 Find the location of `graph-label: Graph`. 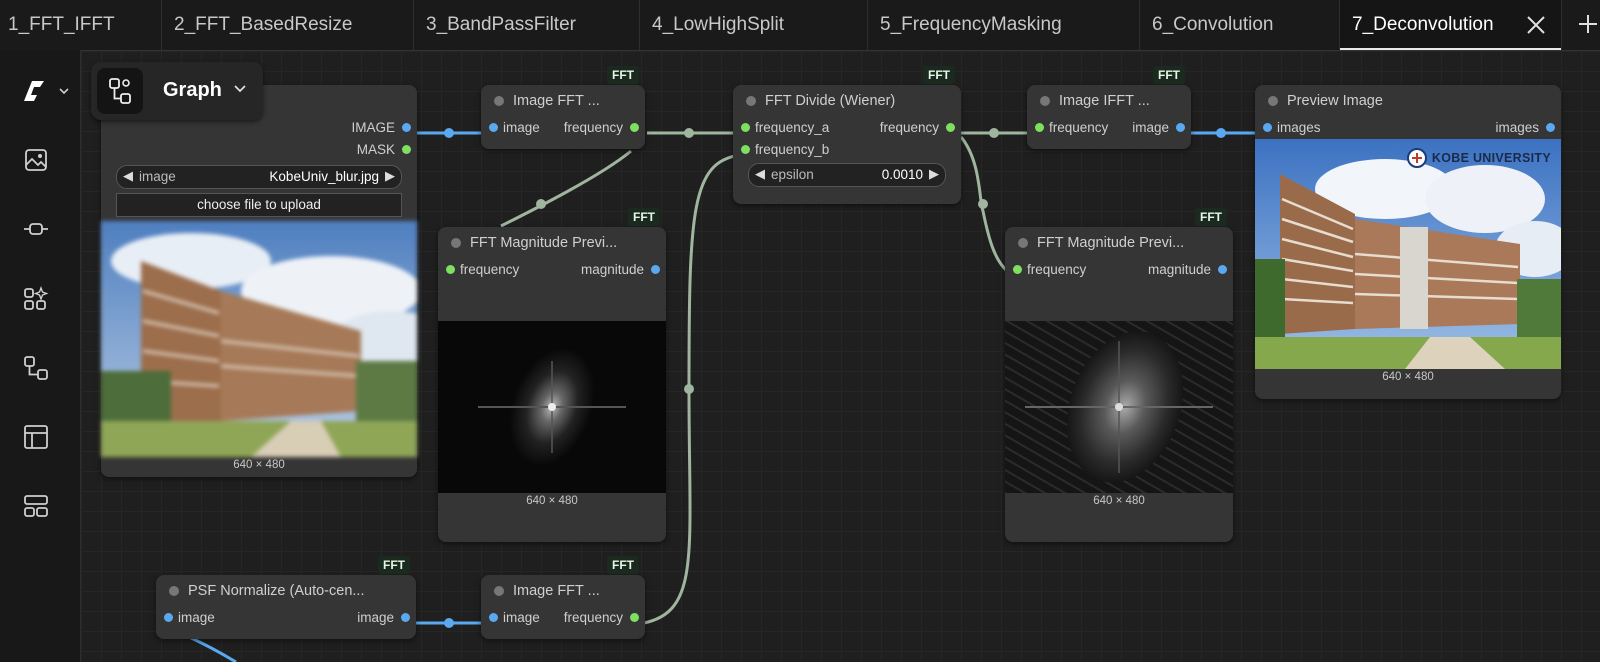

graph-label: Graph is located at coordinates (192, 90).